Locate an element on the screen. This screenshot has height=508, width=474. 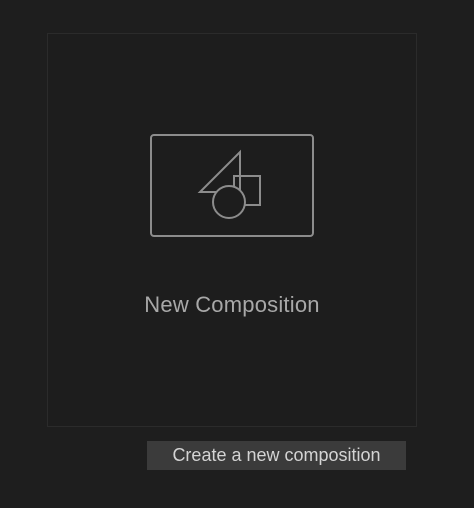
composition-shapes-icon is located at coordinates (232, 185).